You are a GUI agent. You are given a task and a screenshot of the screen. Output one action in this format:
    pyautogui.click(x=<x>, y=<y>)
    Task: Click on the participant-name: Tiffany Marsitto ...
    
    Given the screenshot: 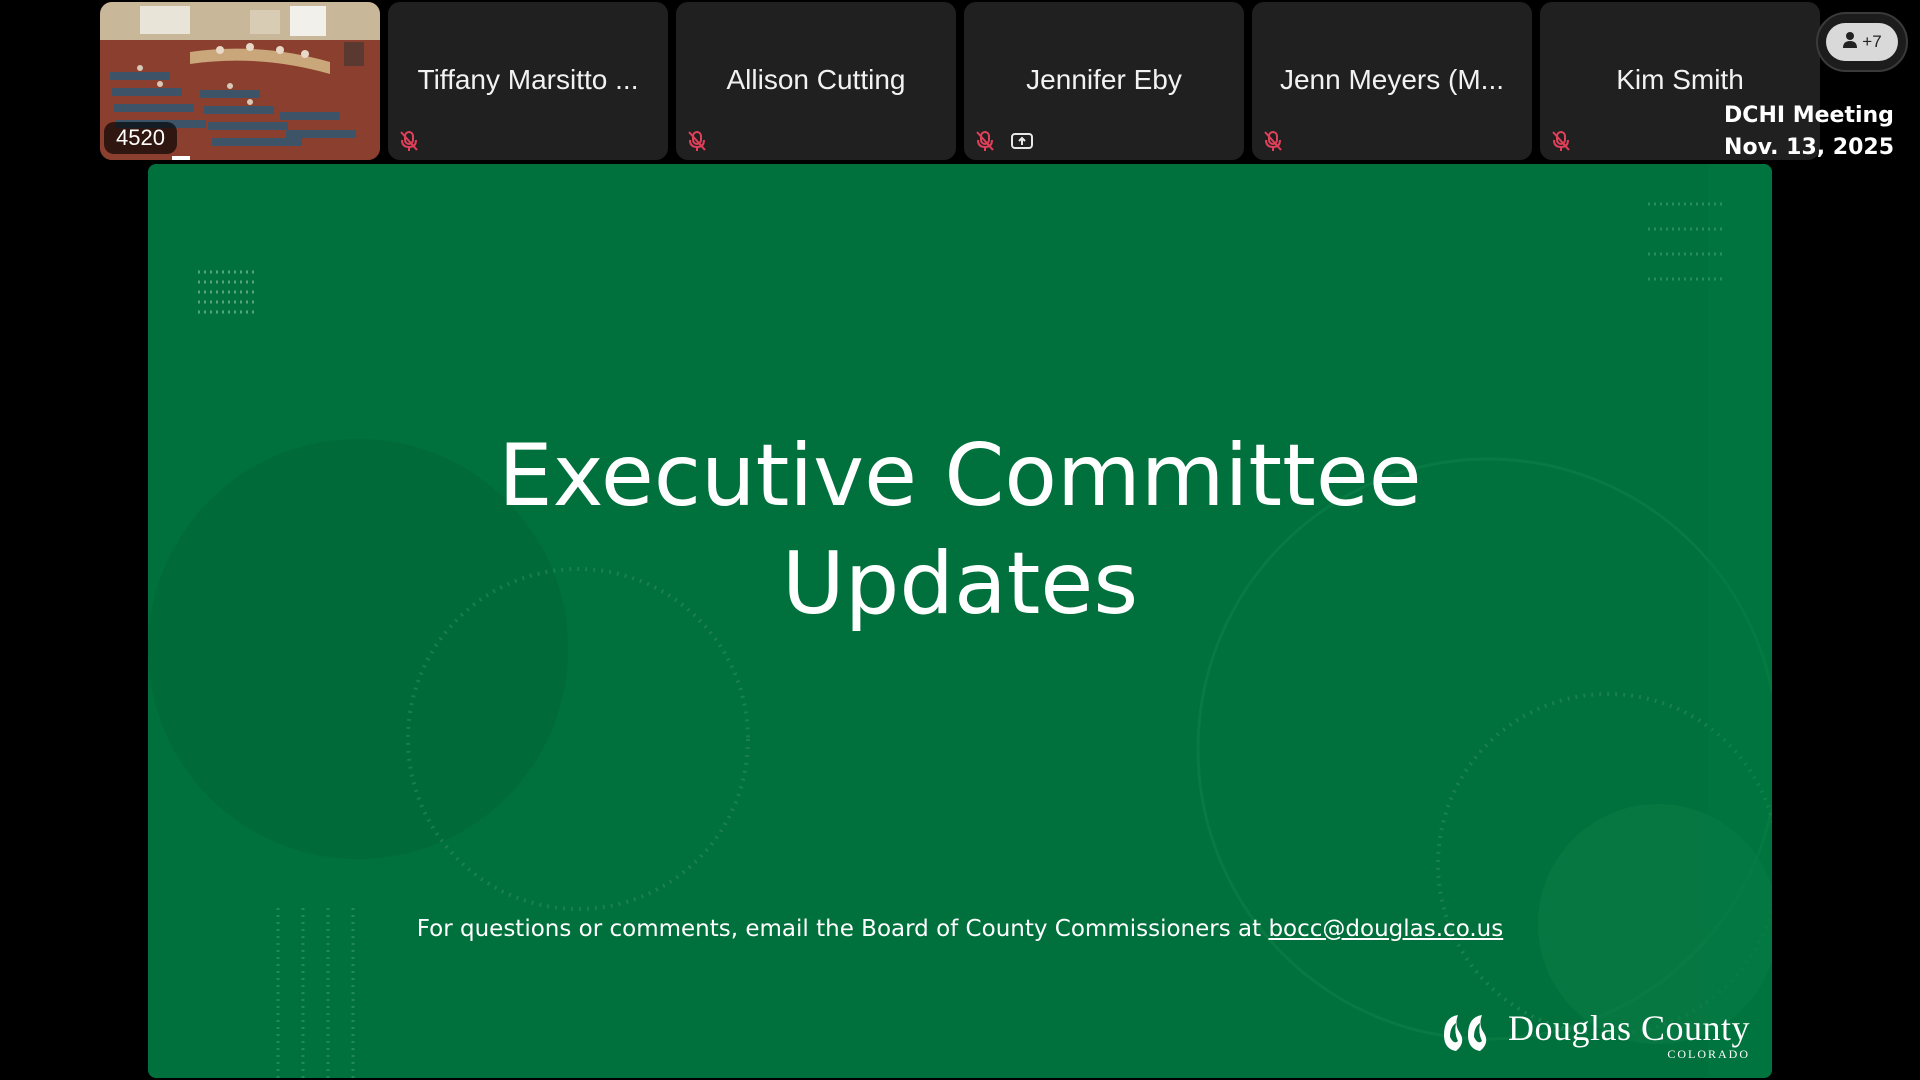 What is the action you would take?
    pyautogui.click(x=528, y=79)
    